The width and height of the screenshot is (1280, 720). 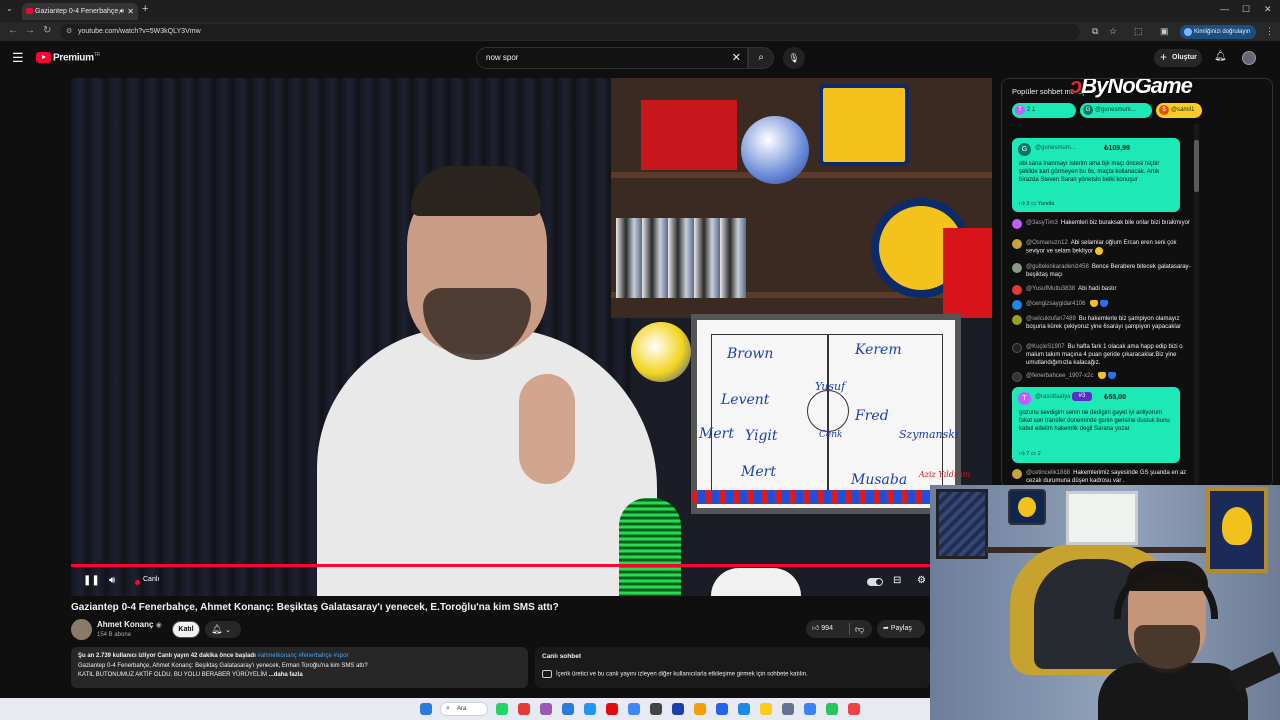 What do you see at coordinates (1164, 31) in the screenshot?
I see `sidebar-icon: ▣` at bounding box center [1164, 31].